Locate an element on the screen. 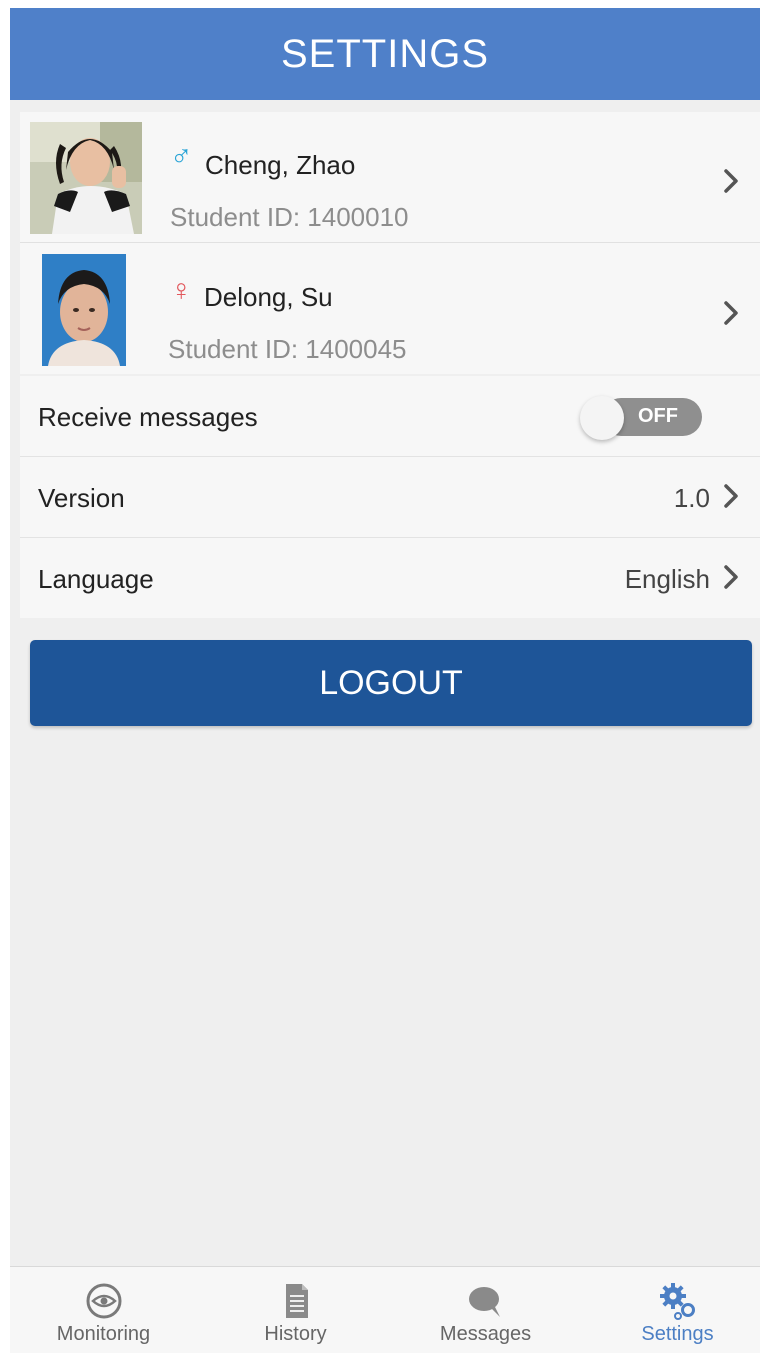 The width and height of the screenshot is (760, 1353). student-row-delong-su: ♀ Delong, Su Student ID: 1400045 is located at coordinates (390, 309).